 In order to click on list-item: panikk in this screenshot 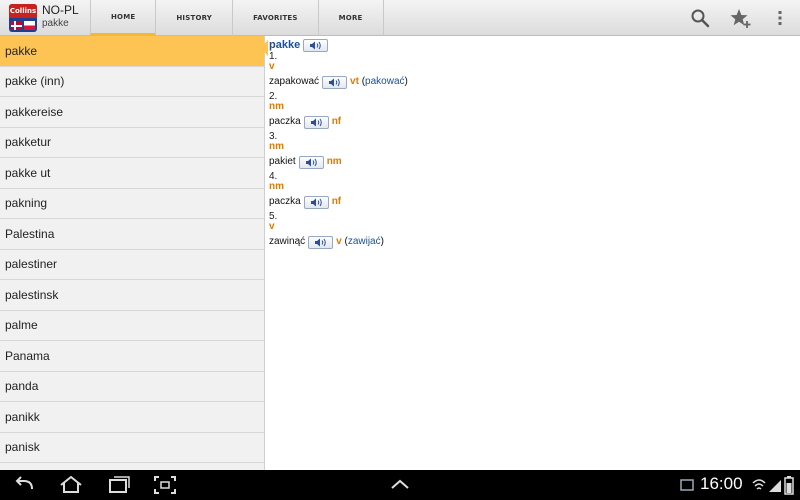, I will do `click(132, 417)`.